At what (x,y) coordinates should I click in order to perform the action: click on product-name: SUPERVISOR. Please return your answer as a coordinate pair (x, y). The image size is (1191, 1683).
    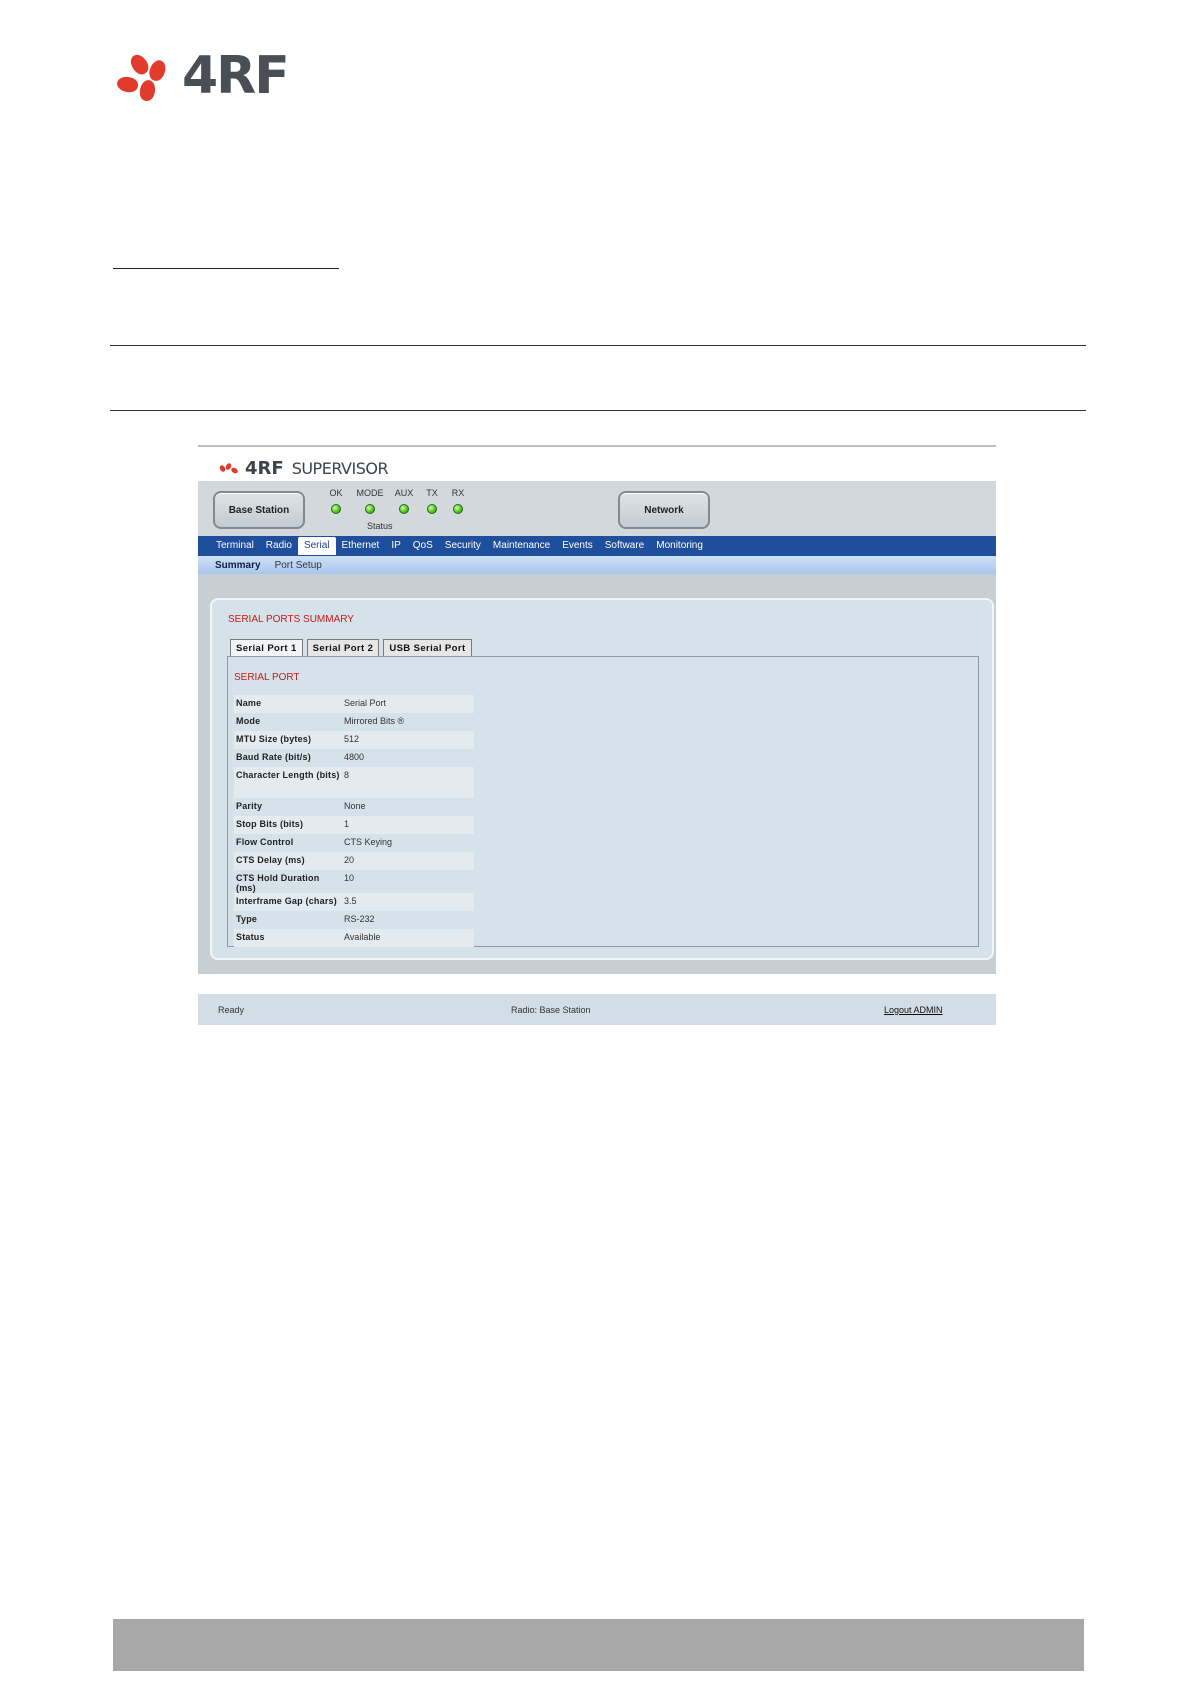
    Looking at the image, I should click on (340, 468).